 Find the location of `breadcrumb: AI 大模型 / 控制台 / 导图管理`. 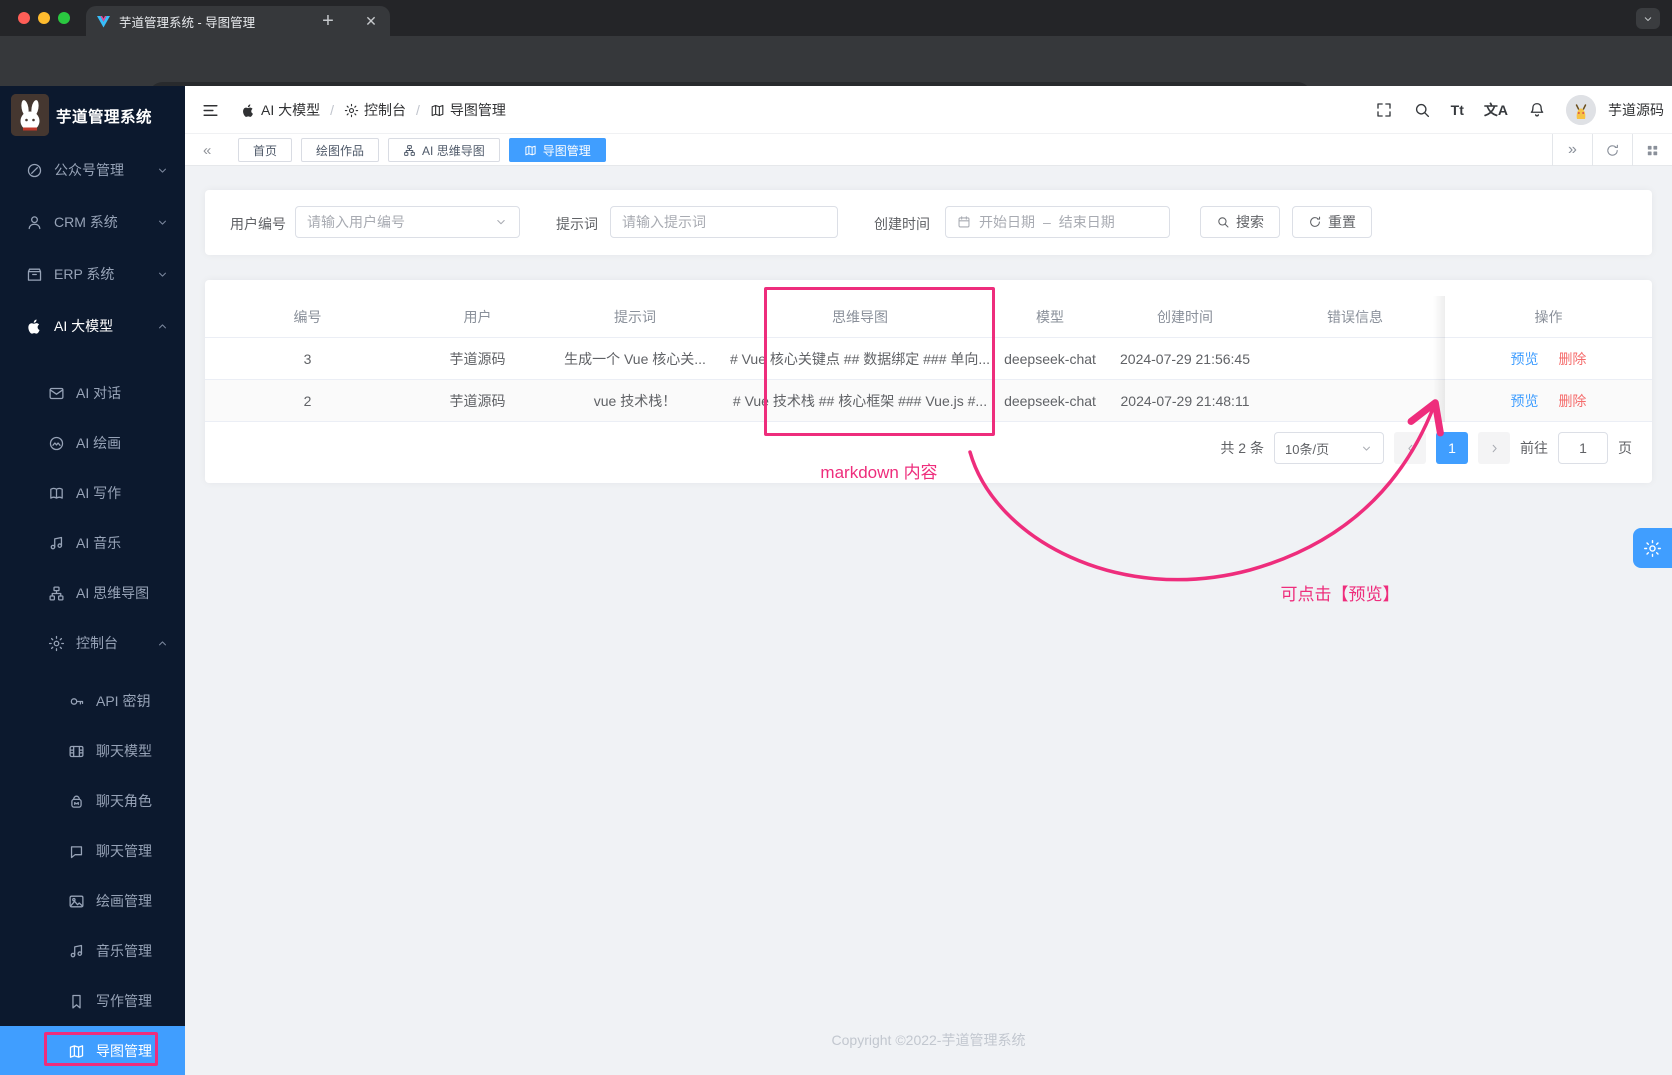

breadcrumb: AI 大模型 / 控制台 / 导图管理 is located at coordinates (373, 110).